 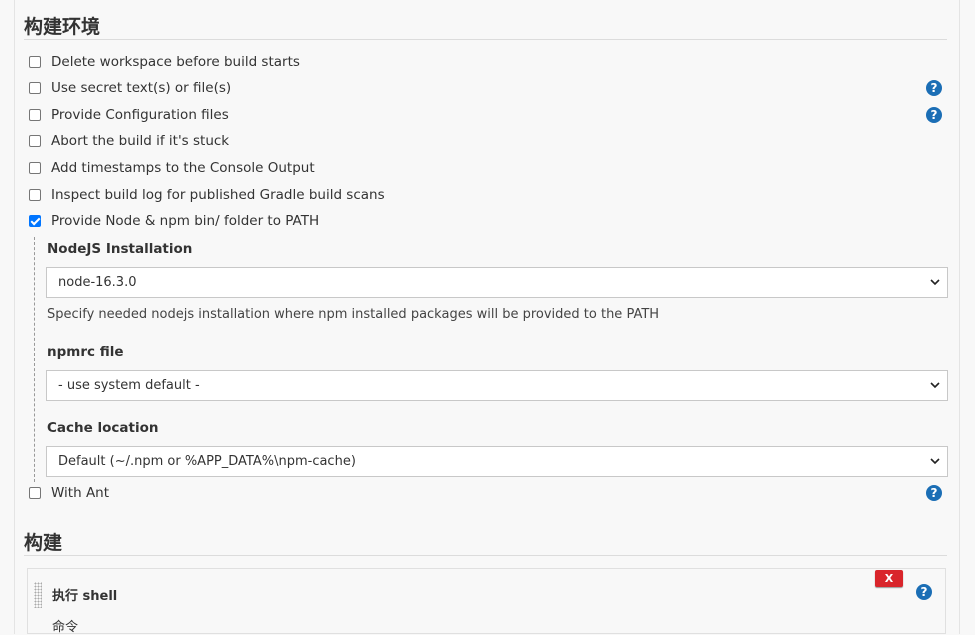 What do you see at coordinates (140, 141) in the screenshot?
I see `option-label: Abort the build if it's stuck` at bounding box center [140, 141].